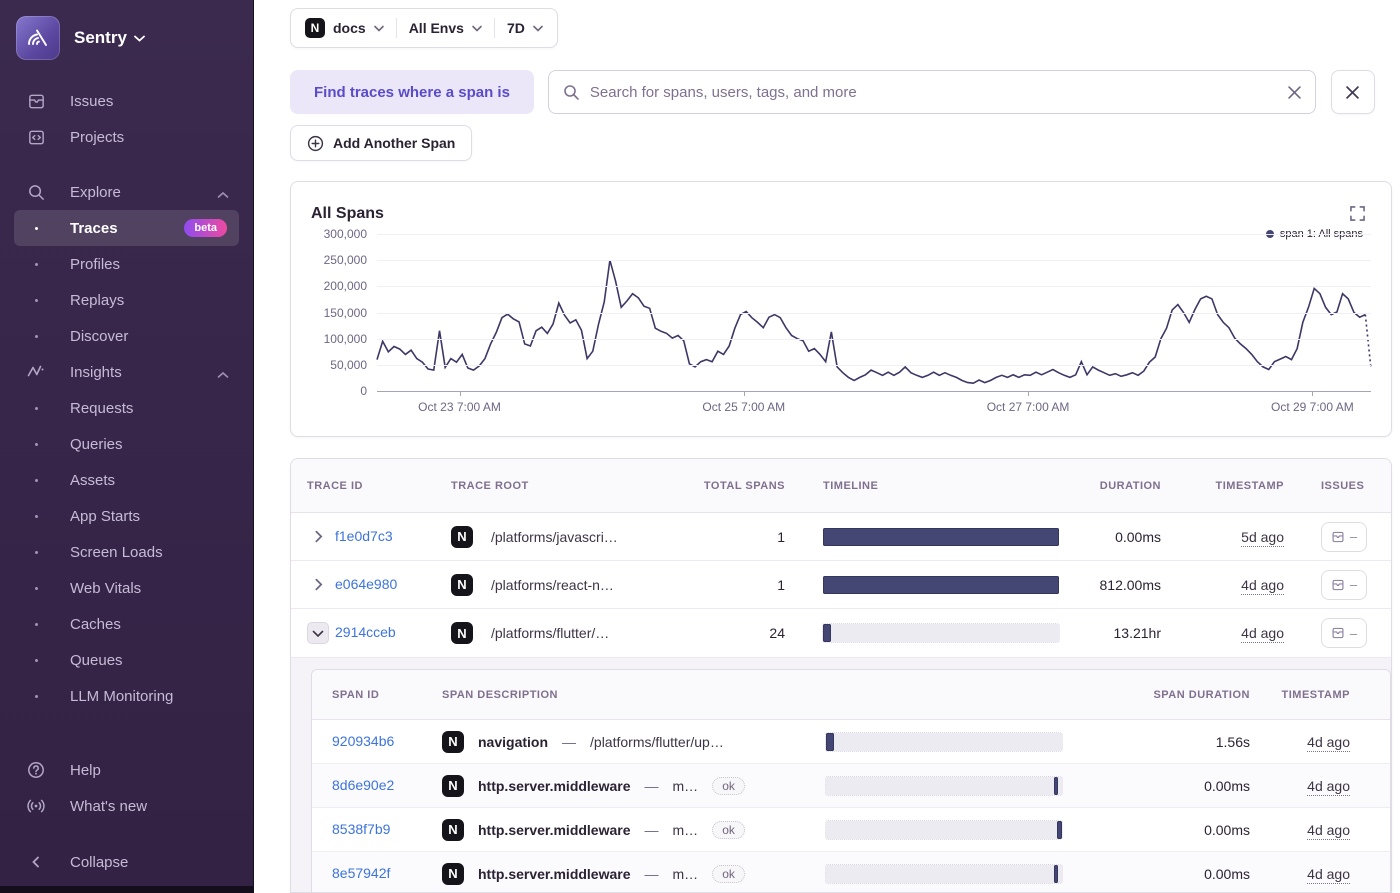  Describe the element at coordinates (396, 28) in the screenshot. I see `divider` at that location.